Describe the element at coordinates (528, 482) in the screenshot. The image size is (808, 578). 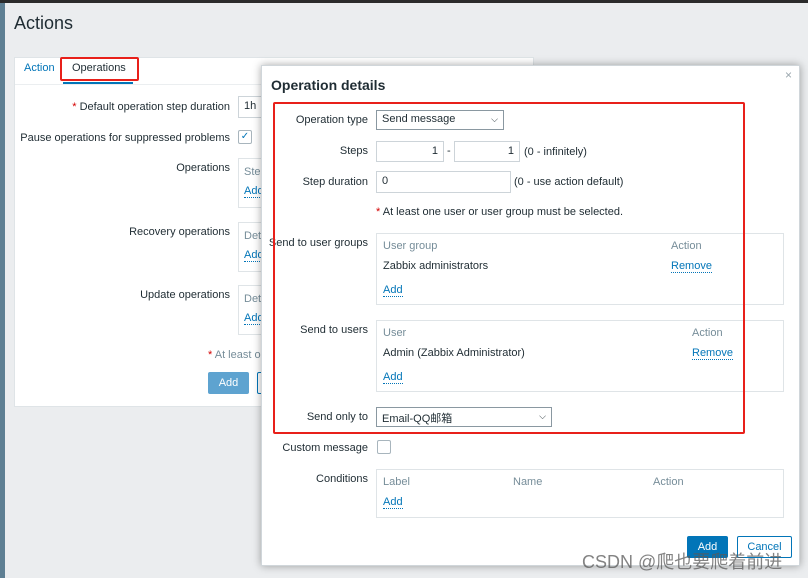
I see `col-name: Name` at that location.